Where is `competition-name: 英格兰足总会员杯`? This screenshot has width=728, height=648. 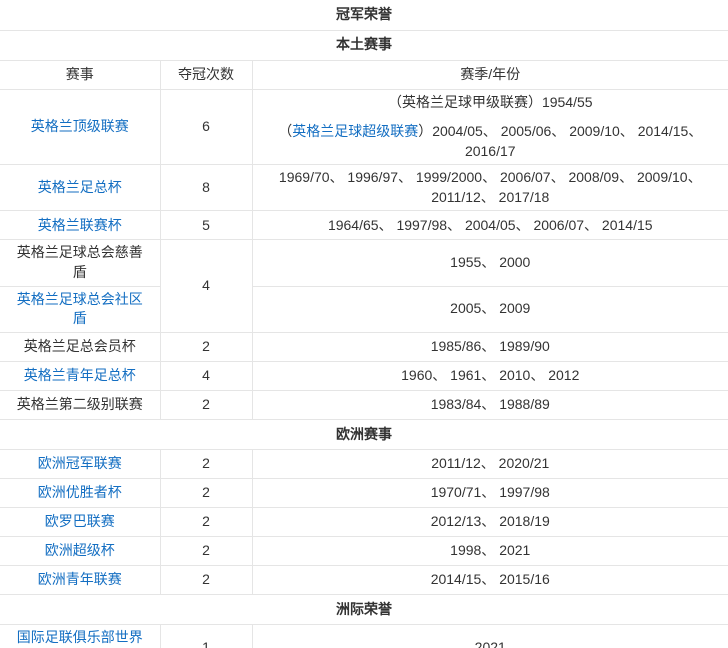 competition-name: 英格兰足总会员杯 is located at coordinates (79, 346).